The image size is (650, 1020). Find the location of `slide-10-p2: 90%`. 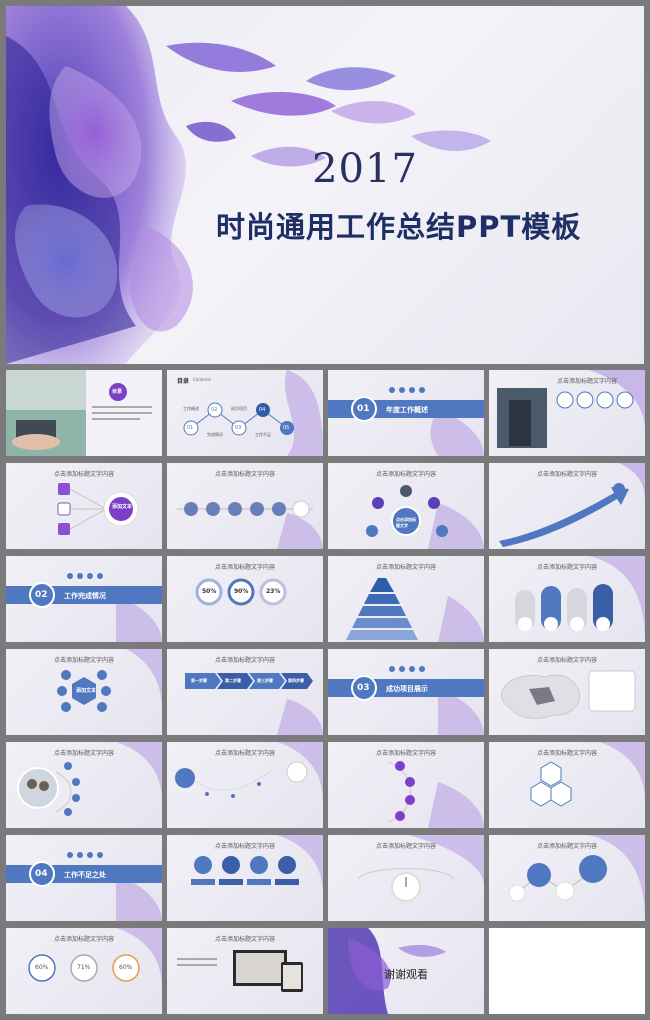

slide-10-p2: 90% is located at coordinates (241, 591).